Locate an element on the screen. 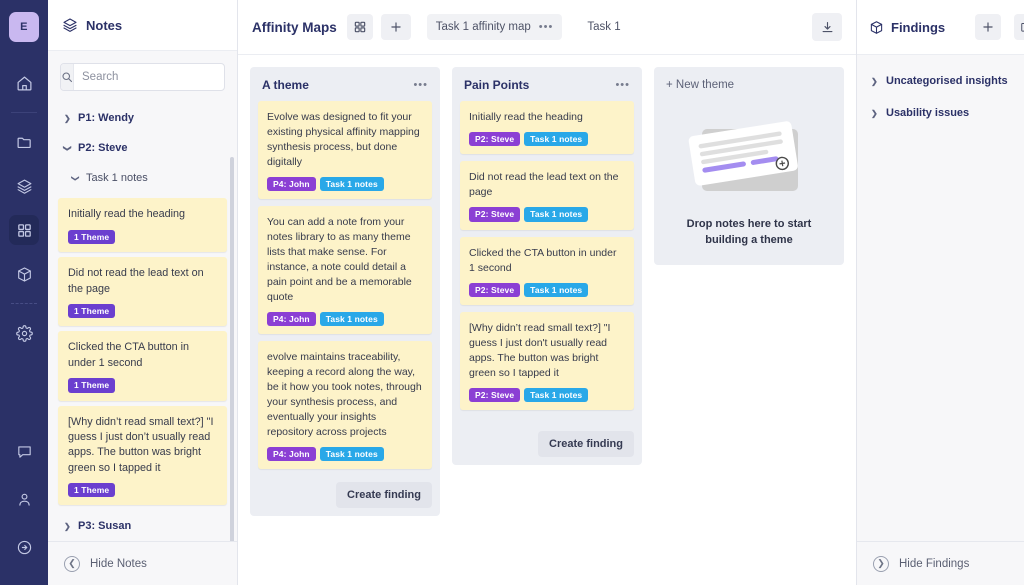 This screenshot has width=1024, height=585. folder-icon is located at coordinates (24, 142).